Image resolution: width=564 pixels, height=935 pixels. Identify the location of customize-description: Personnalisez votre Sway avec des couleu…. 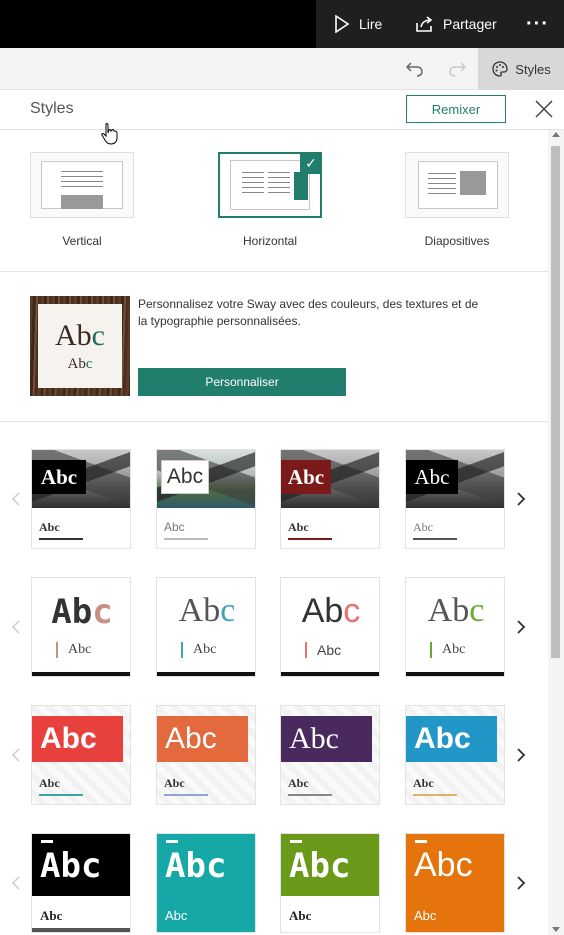
(308, 312).